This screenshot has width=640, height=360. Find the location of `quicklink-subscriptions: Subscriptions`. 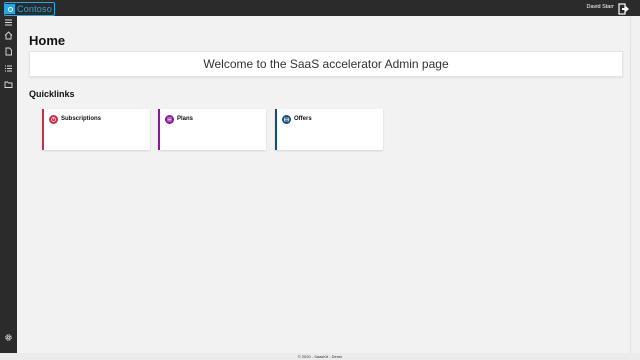

quicklink-subscriptions: Subscriptions is located at coordinates (96, 129).